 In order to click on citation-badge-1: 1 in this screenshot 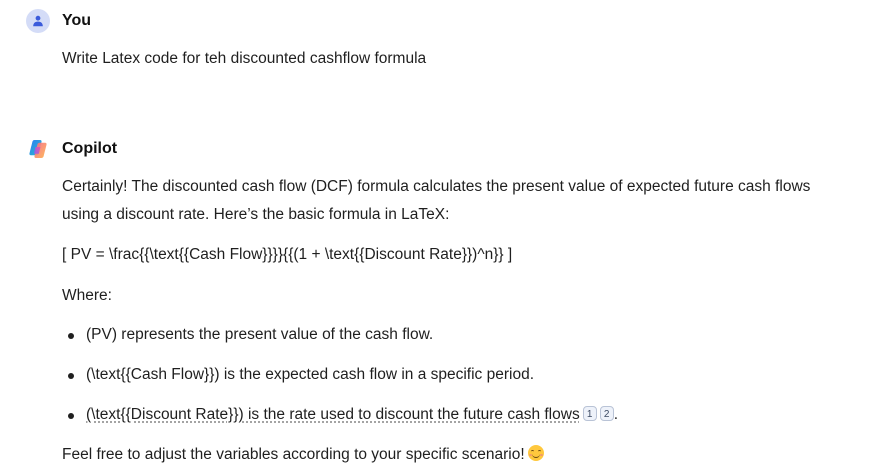, I will do `click(589, 413)`.